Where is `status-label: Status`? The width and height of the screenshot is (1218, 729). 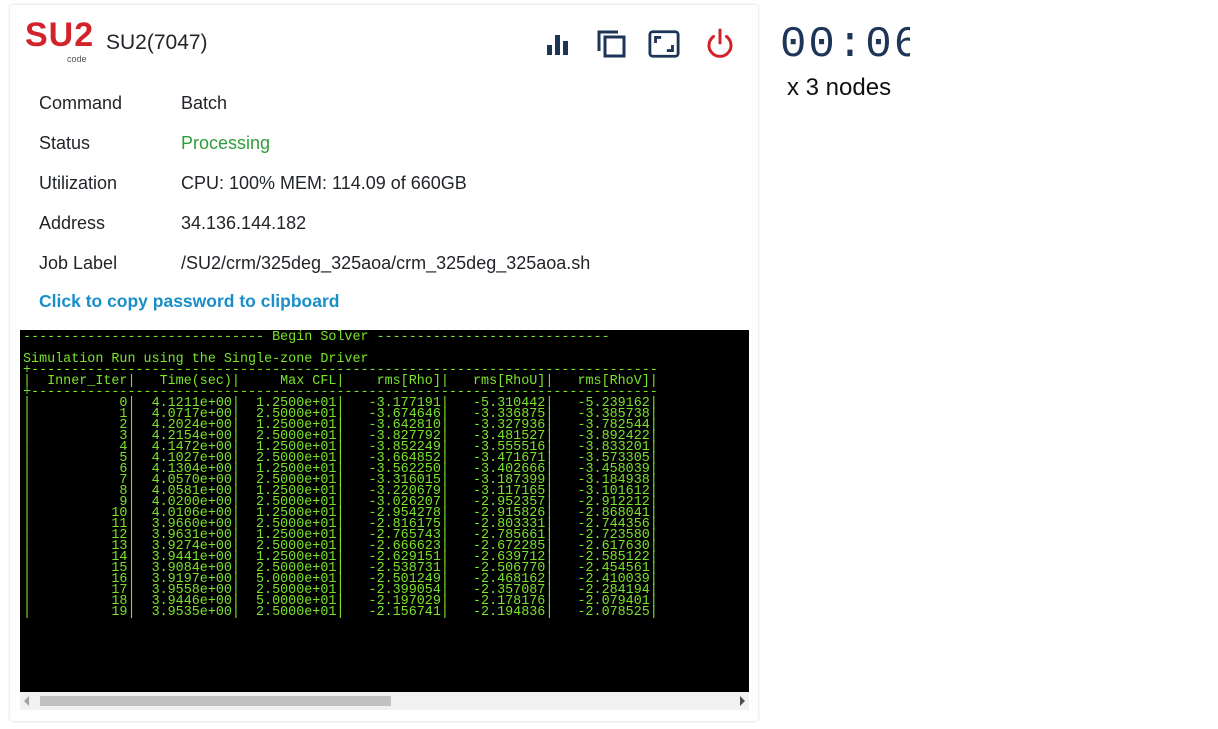 status-label: Status is located at coordinates (65, 143).